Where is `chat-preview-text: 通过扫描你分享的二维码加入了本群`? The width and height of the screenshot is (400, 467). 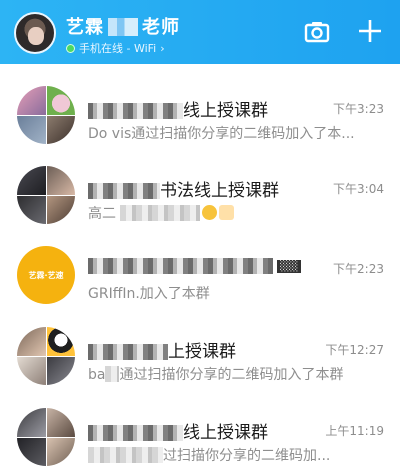
chat-preview-text: 通过扫描你分享的二维码加入了本群 is located at coordinates (231, 375).